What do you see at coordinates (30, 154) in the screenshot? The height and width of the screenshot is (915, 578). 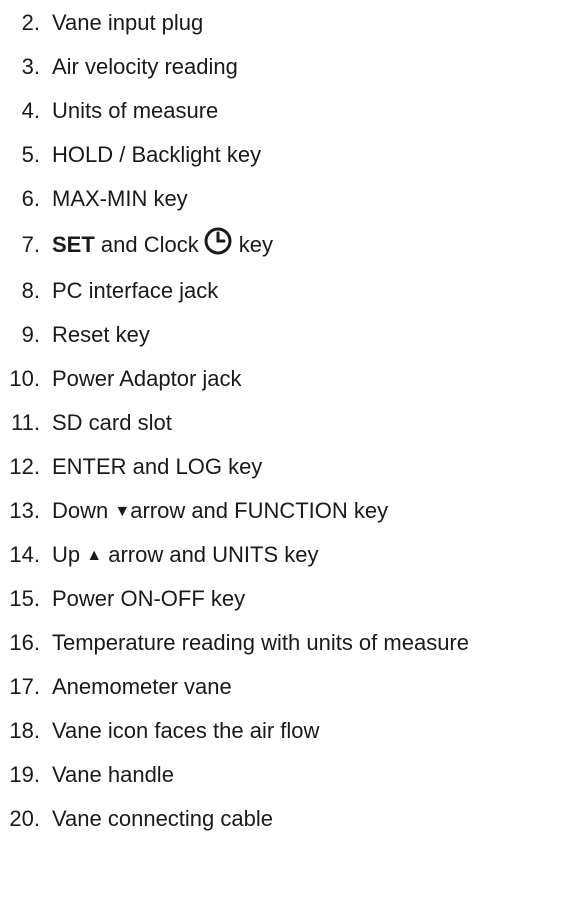 I see `item-number: 5.` at bounding box center [30, 154].